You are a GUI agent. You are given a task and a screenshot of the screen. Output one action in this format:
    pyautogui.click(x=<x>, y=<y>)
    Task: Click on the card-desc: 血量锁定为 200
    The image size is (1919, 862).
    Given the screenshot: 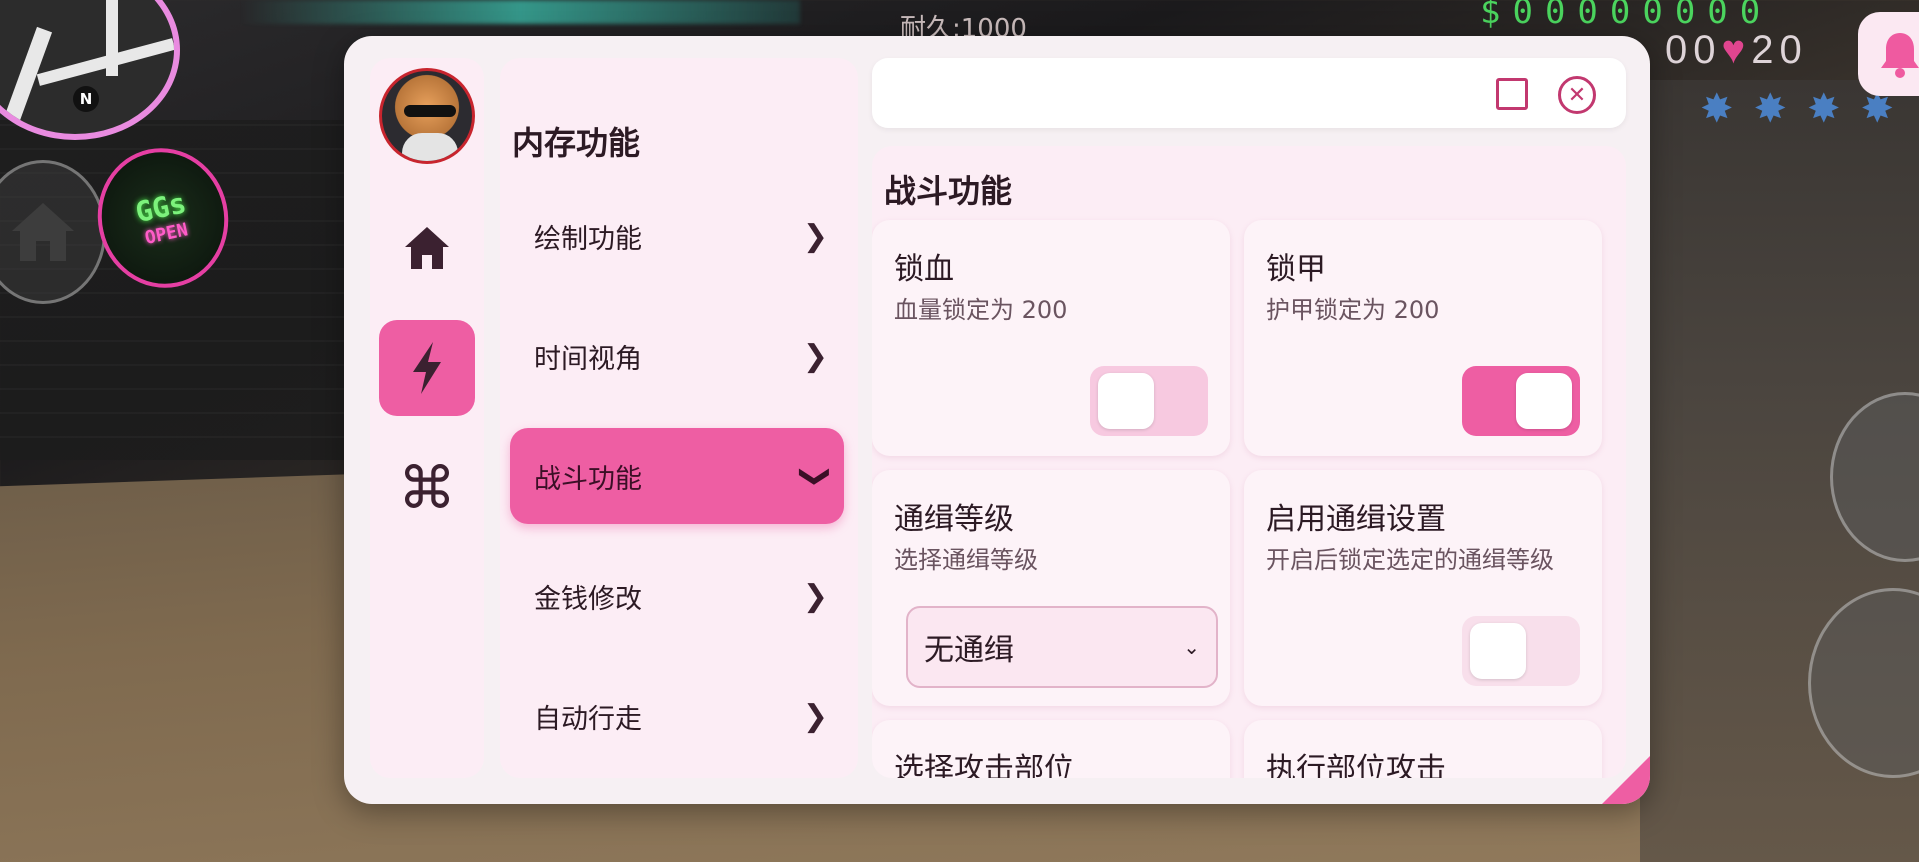 What is the action you would take?
    pyautogui.click(x=981, y=310)
    